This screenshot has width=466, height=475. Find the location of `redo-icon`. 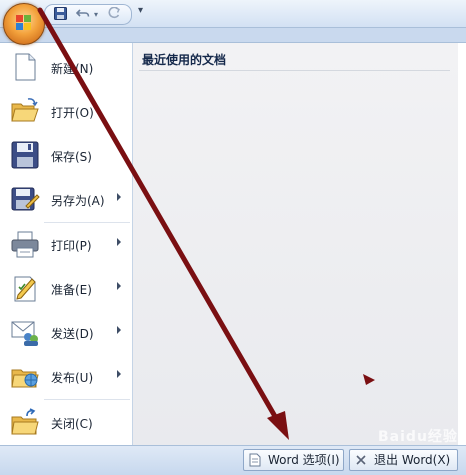

redo-icon is located at coordinates (114, 13).